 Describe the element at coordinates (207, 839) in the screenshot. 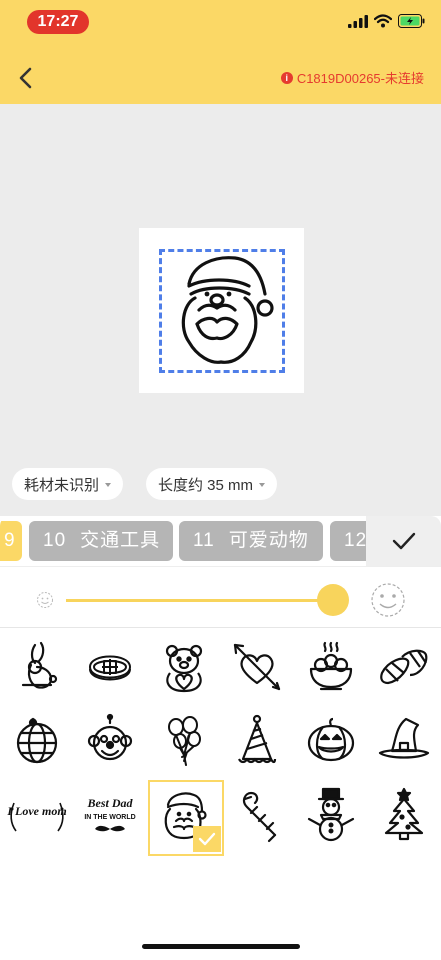

I see `selected-check-icon` at that location.